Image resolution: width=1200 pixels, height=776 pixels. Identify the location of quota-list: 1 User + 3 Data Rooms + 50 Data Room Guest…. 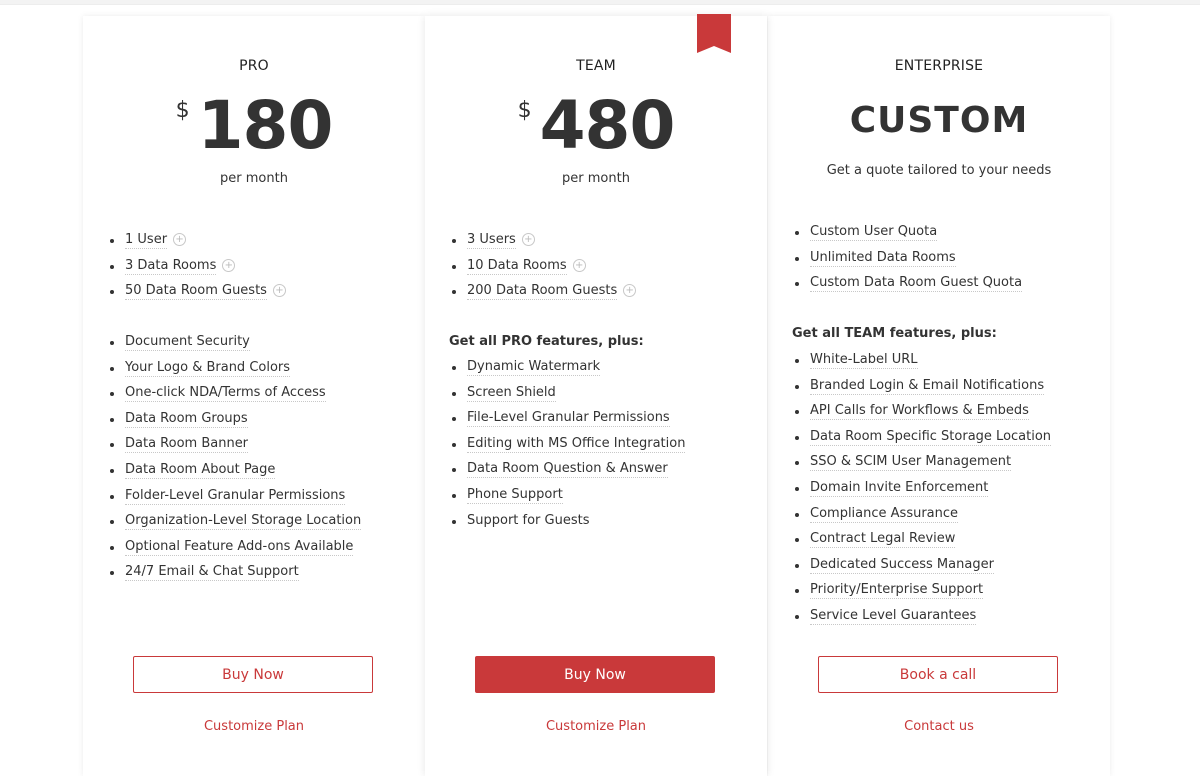
(196, 268).